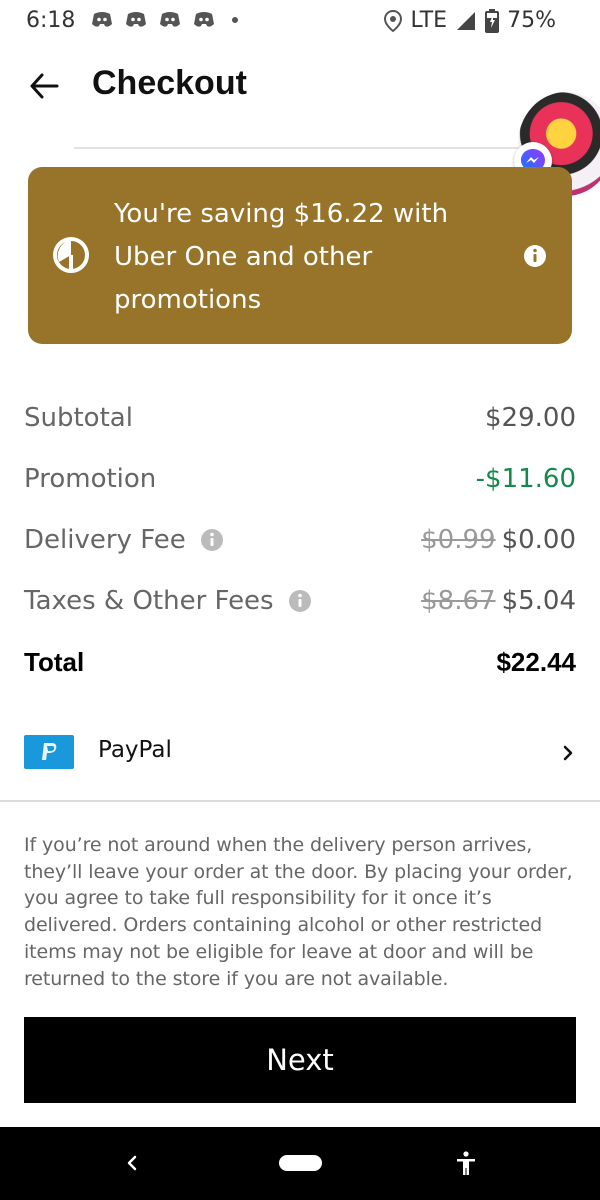 The height and width of the screenshot is (1200, 600). What do you see at coordinates (392, 20) in the screenshot?
I see `location-icon` at bounding box center [392, 20].